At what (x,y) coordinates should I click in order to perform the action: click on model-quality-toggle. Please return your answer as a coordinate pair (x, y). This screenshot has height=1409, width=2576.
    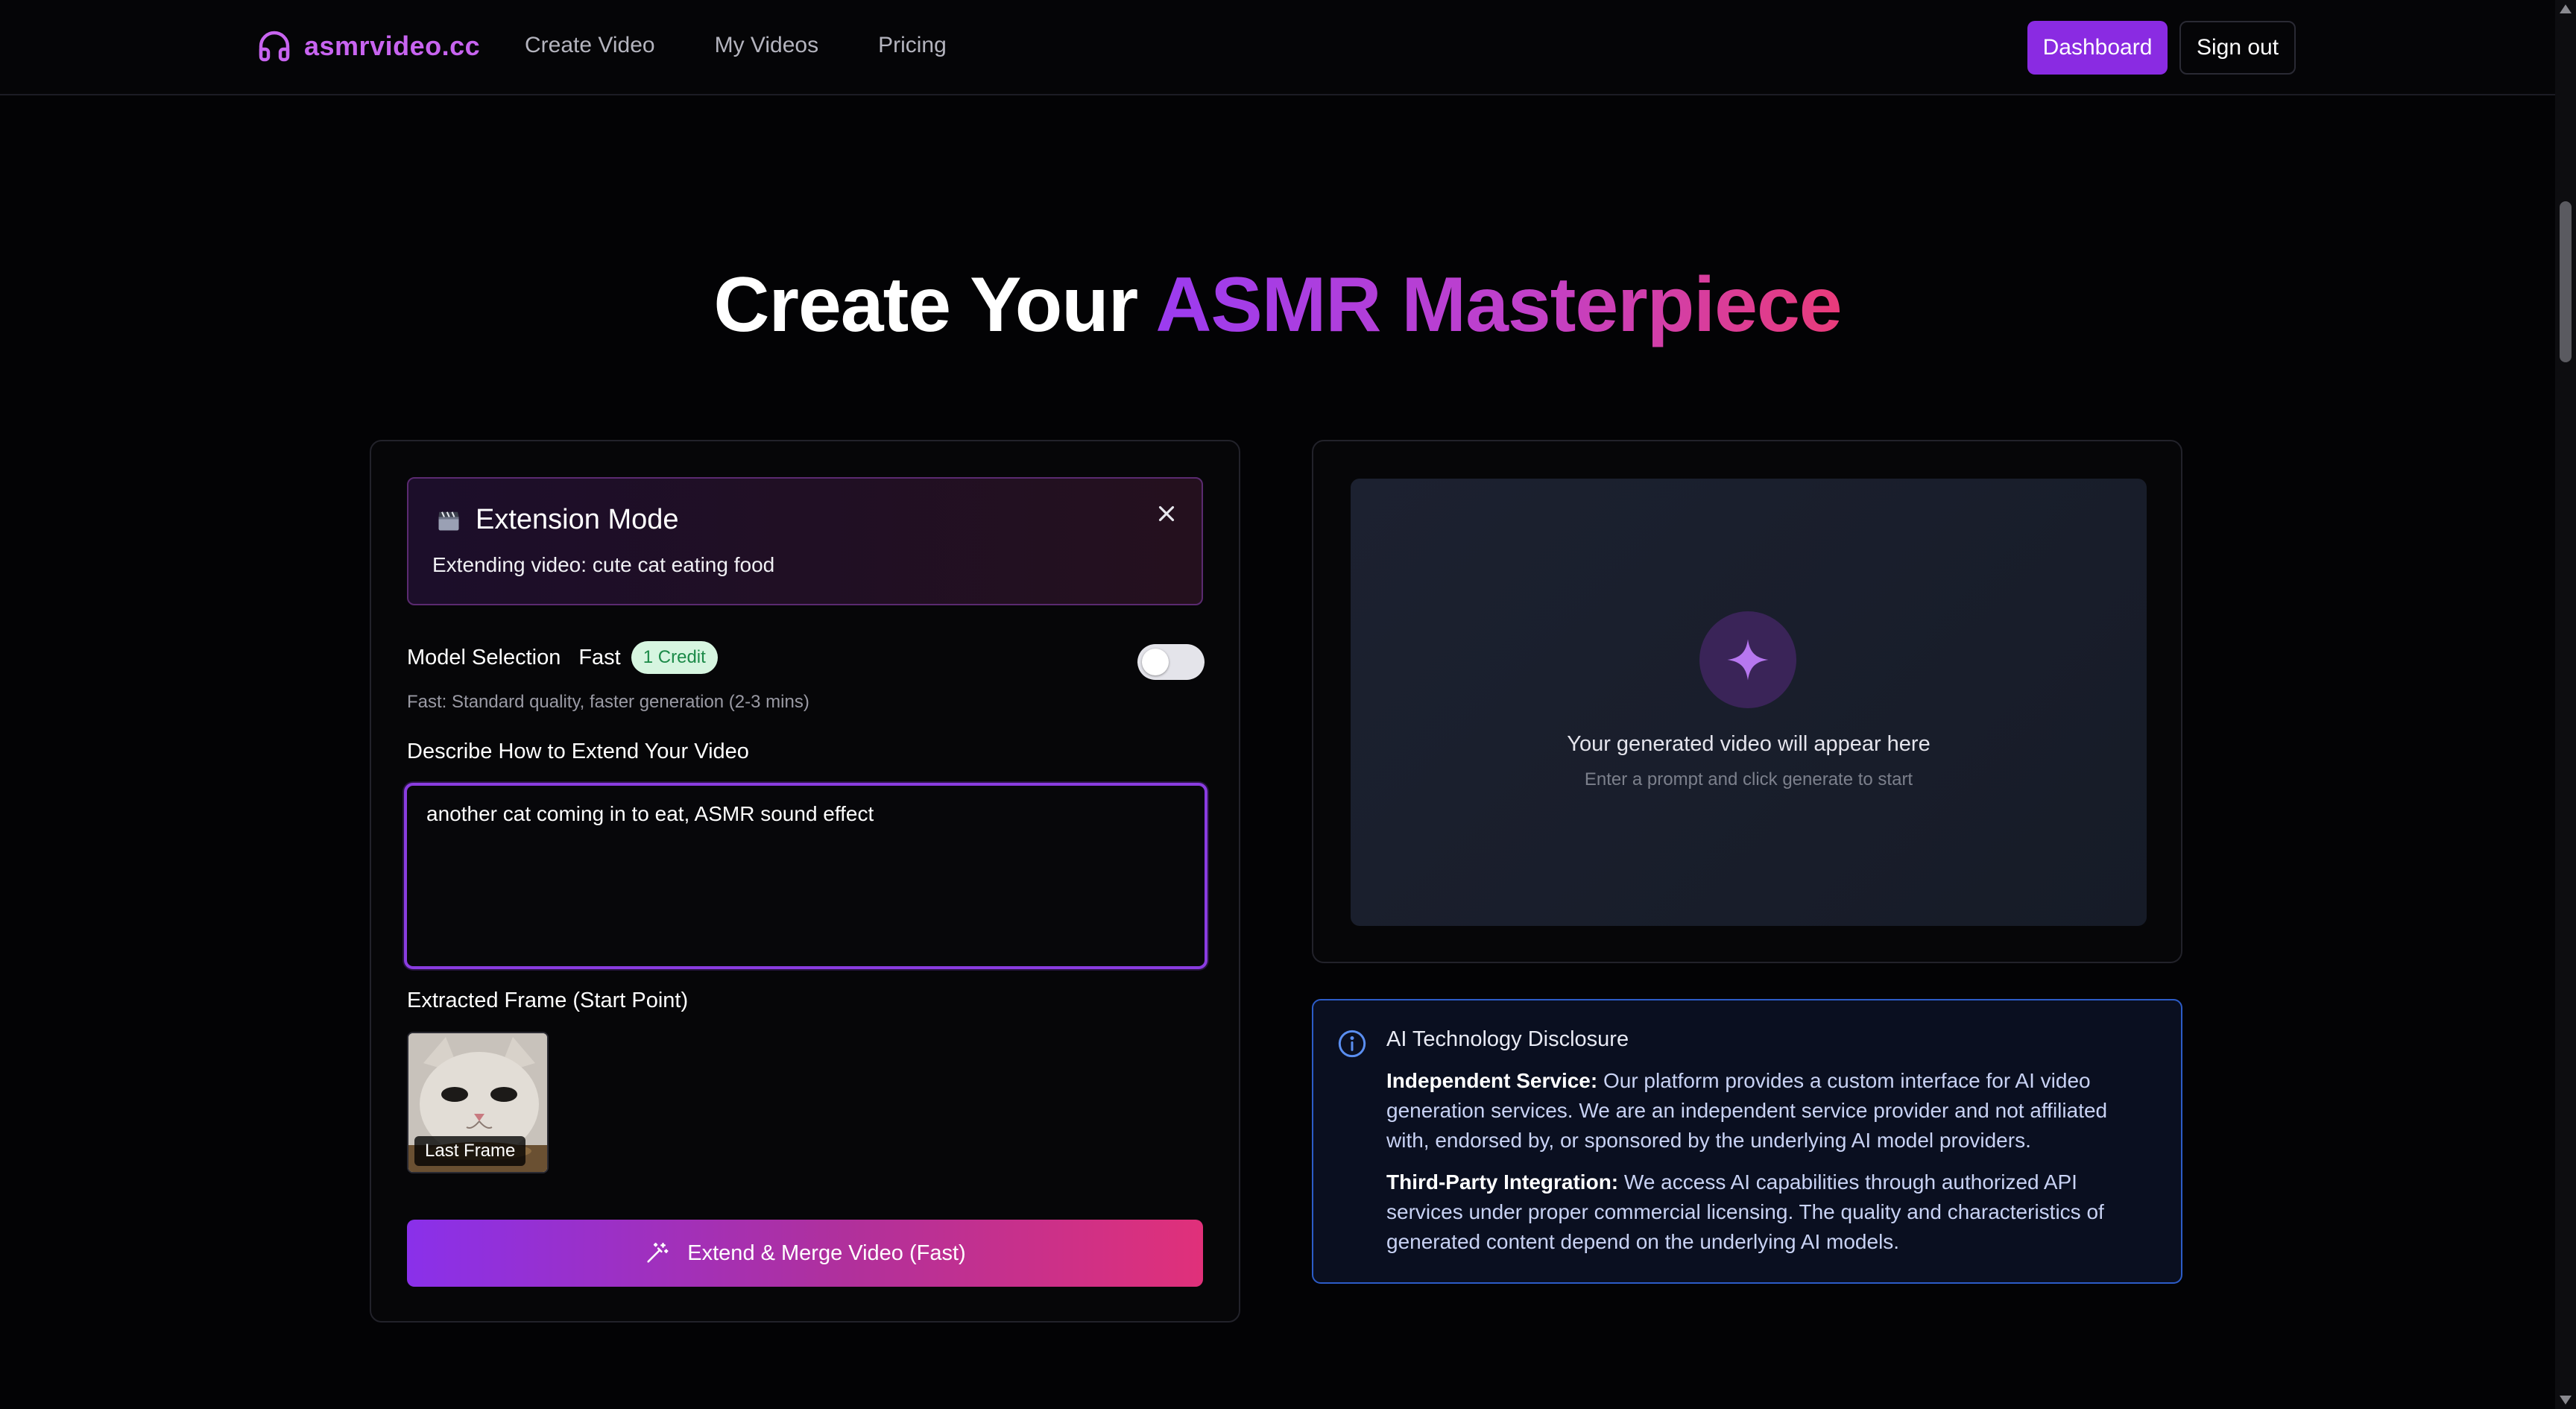
    Looking at the image, I should click on (1171, 662).